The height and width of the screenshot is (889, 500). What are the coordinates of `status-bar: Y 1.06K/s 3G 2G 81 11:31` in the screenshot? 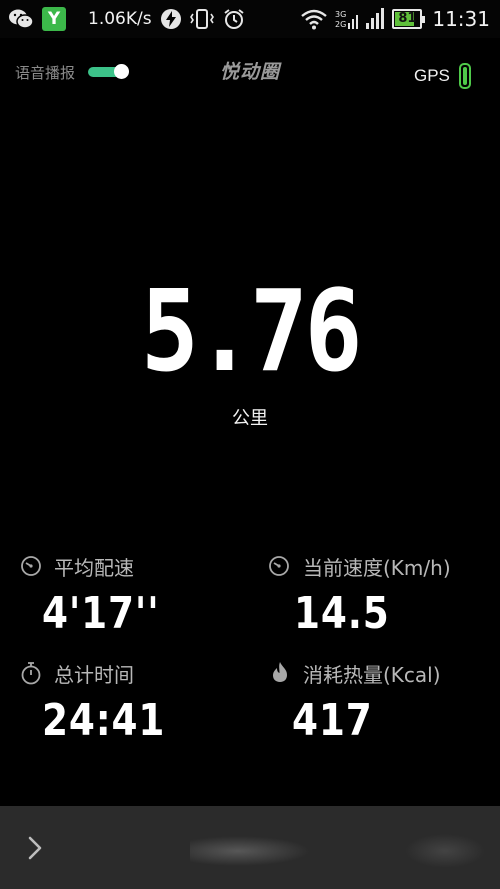 It's located at (250, 19).